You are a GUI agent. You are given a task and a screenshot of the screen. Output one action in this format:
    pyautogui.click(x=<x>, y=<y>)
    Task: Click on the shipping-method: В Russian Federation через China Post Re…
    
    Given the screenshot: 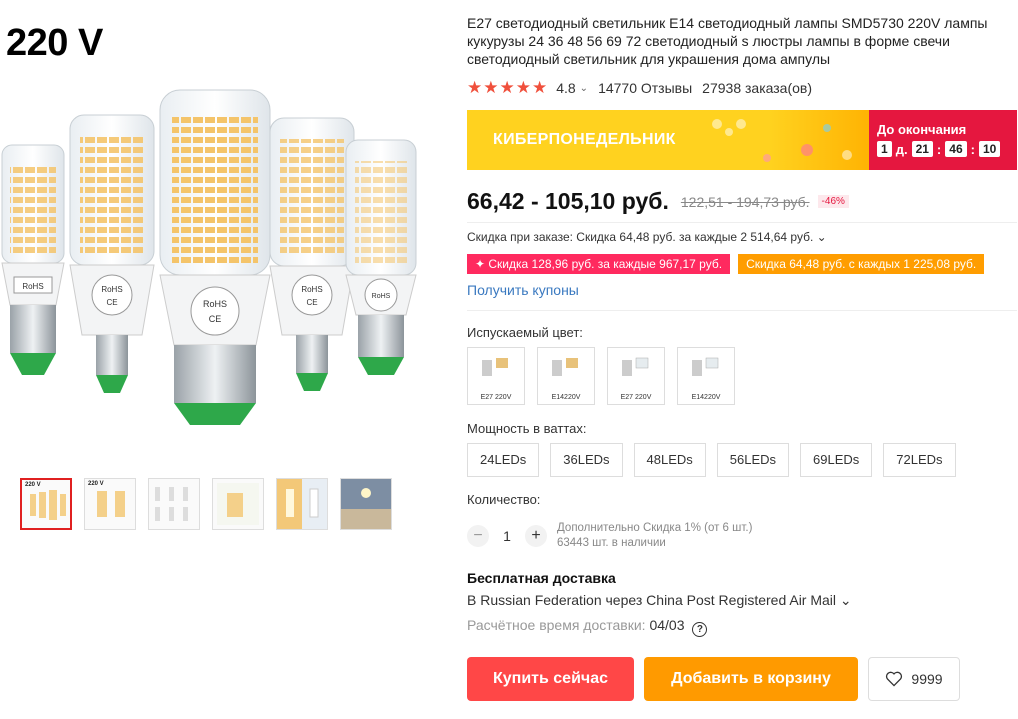 What is the action you would take?
    pyautogui.click(x=659, y=600)
    